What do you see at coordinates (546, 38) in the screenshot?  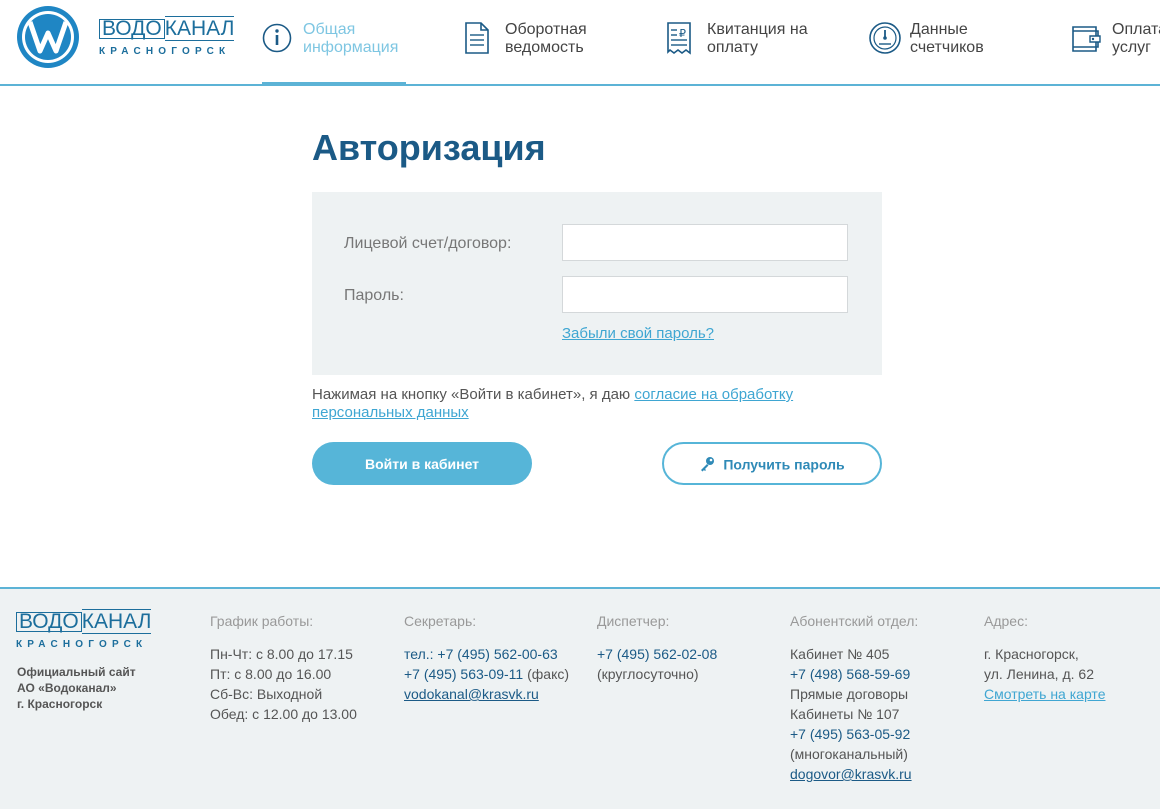 I see `nav-label-turnover-statement: Оборотная ведомость` at bounding box center [546, 38].